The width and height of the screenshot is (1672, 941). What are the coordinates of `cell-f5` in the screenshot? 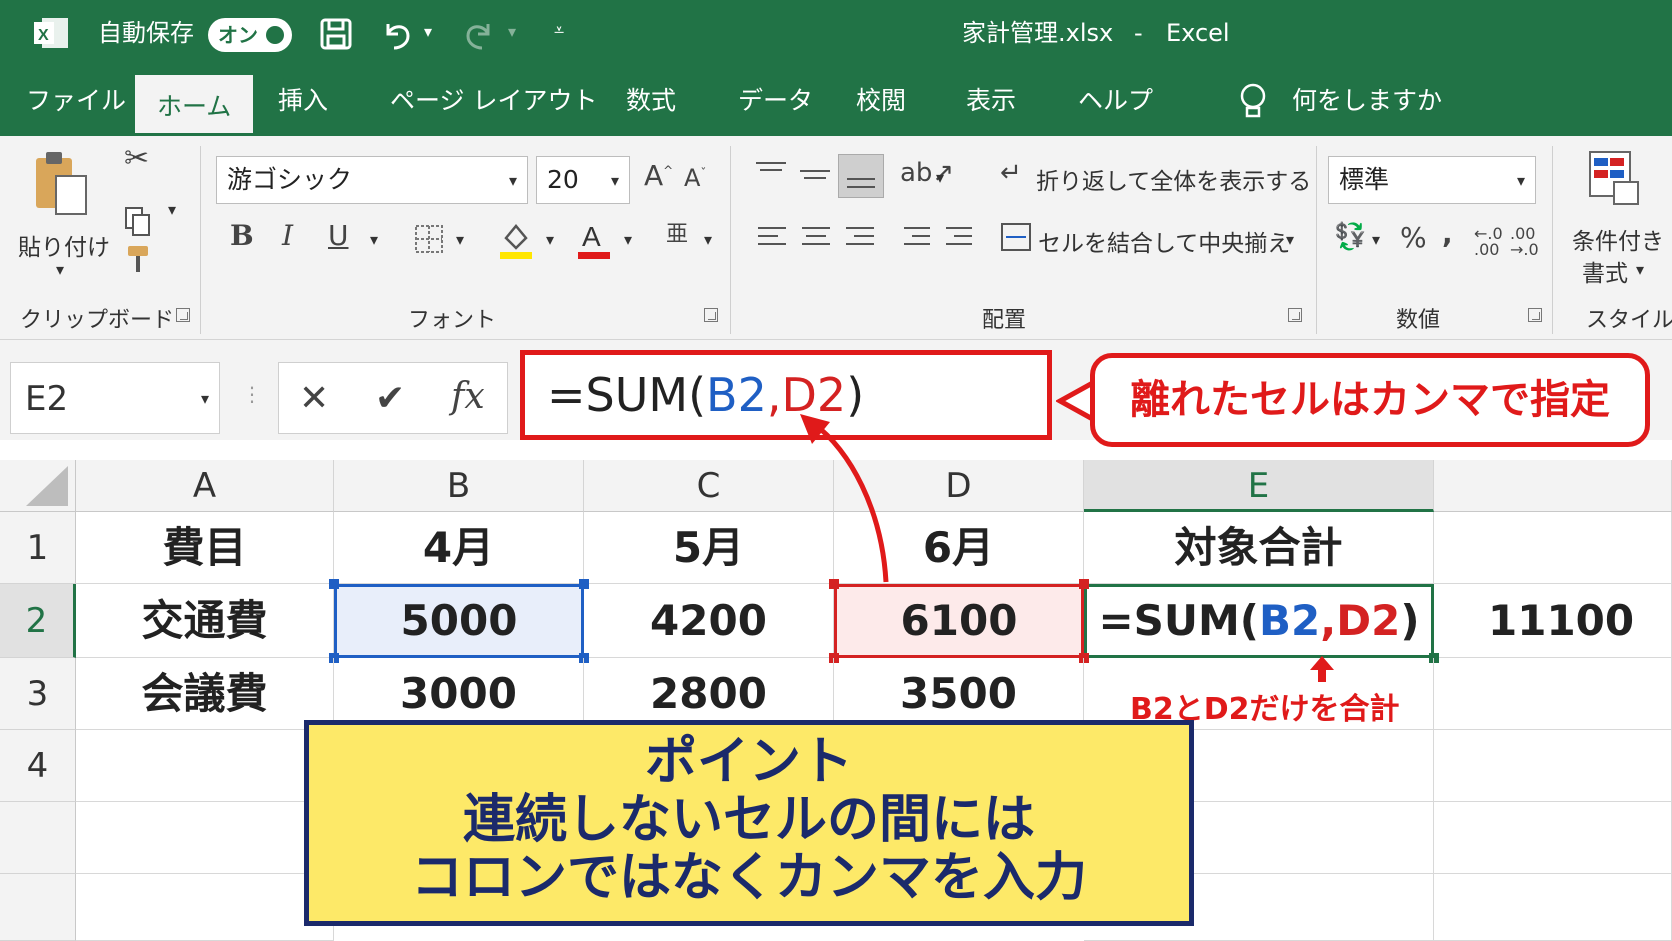 It's located at (1553, 838).